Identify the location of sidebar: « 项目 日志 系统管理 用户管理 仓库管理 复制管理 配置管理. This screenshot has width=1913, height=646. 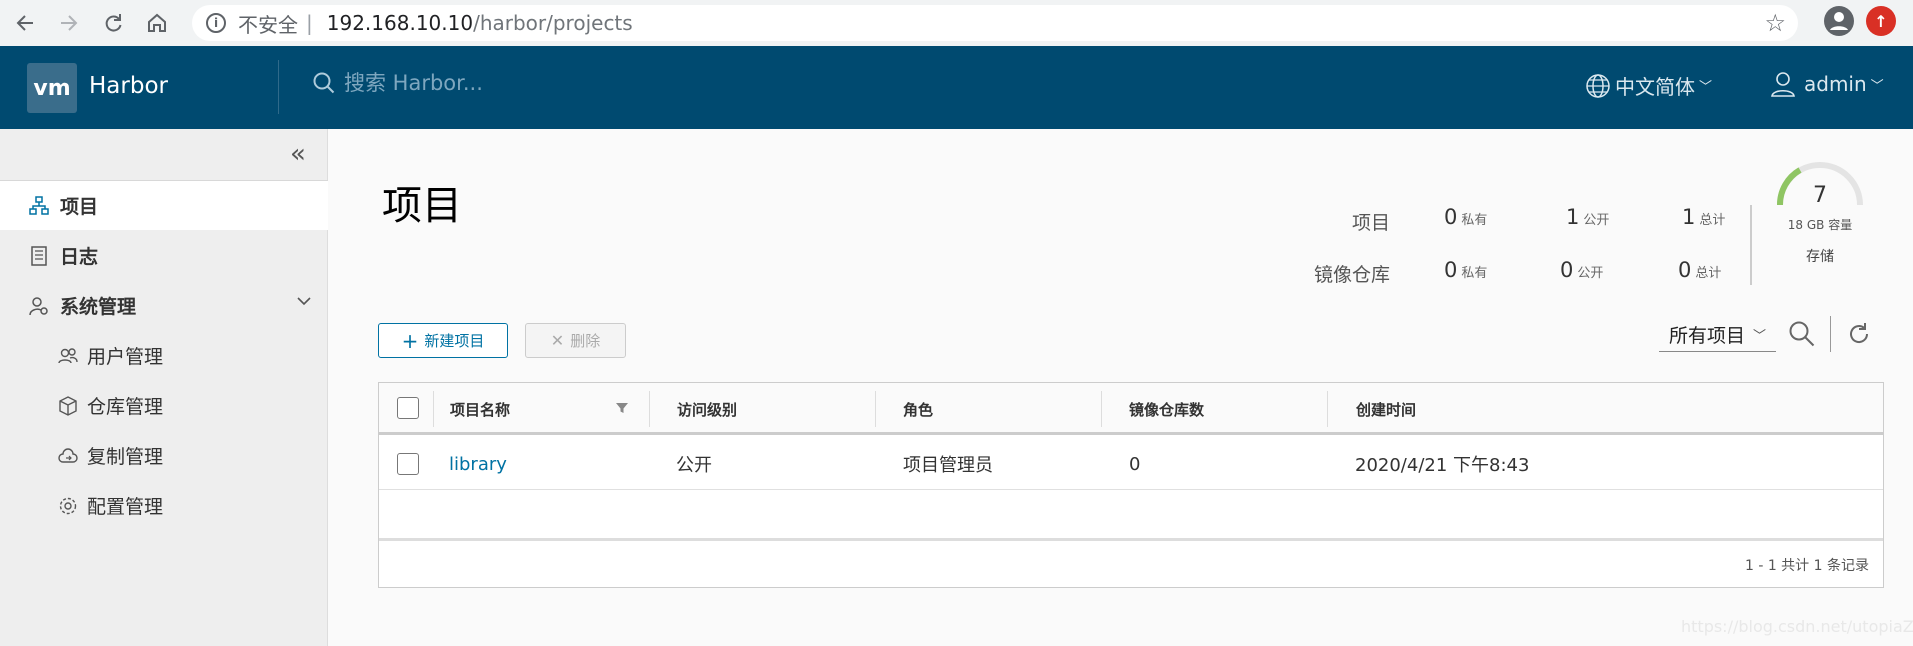
(164, 387).